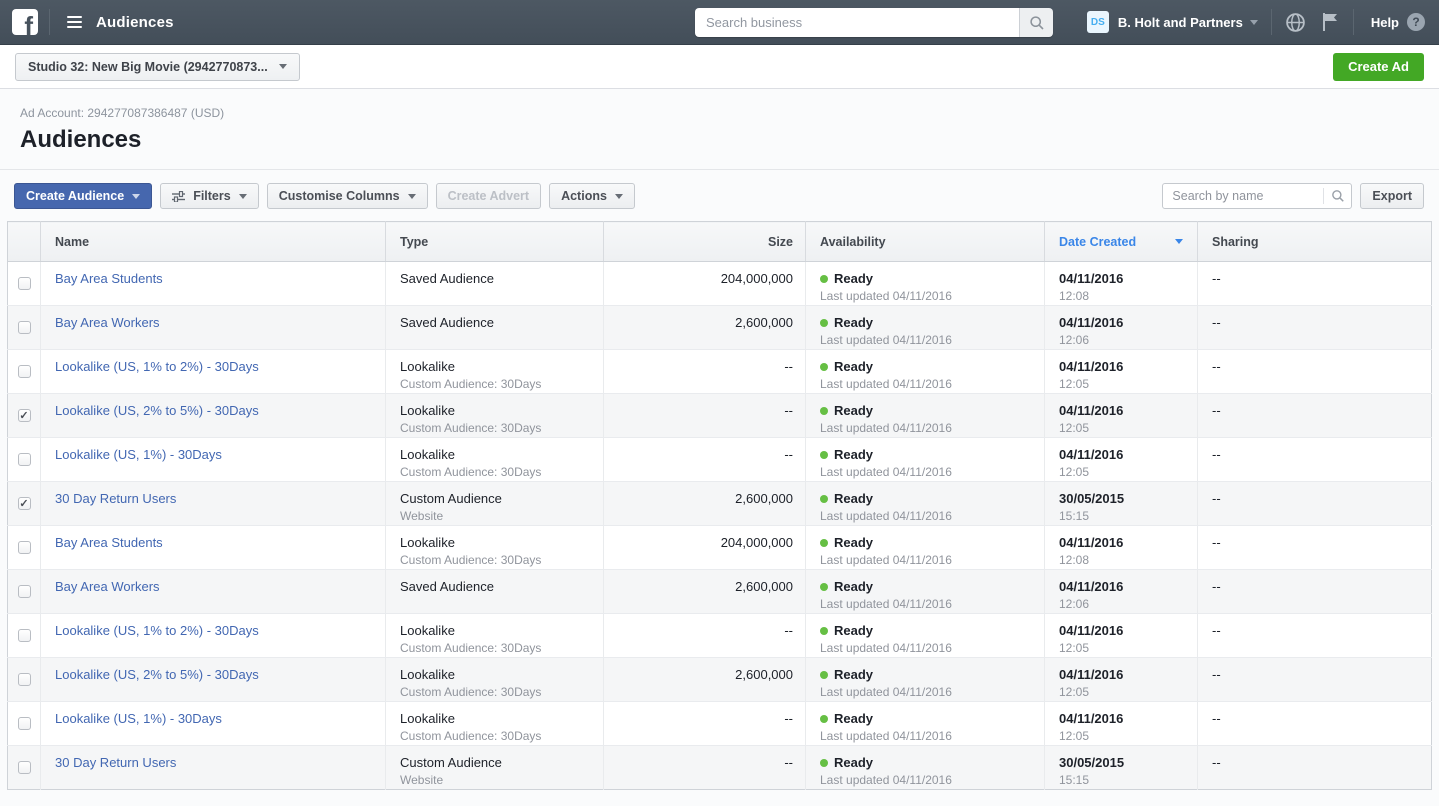  Describe the element at coordinates (1353, 22) in the screenshot. I see `nav-divider` at that location.